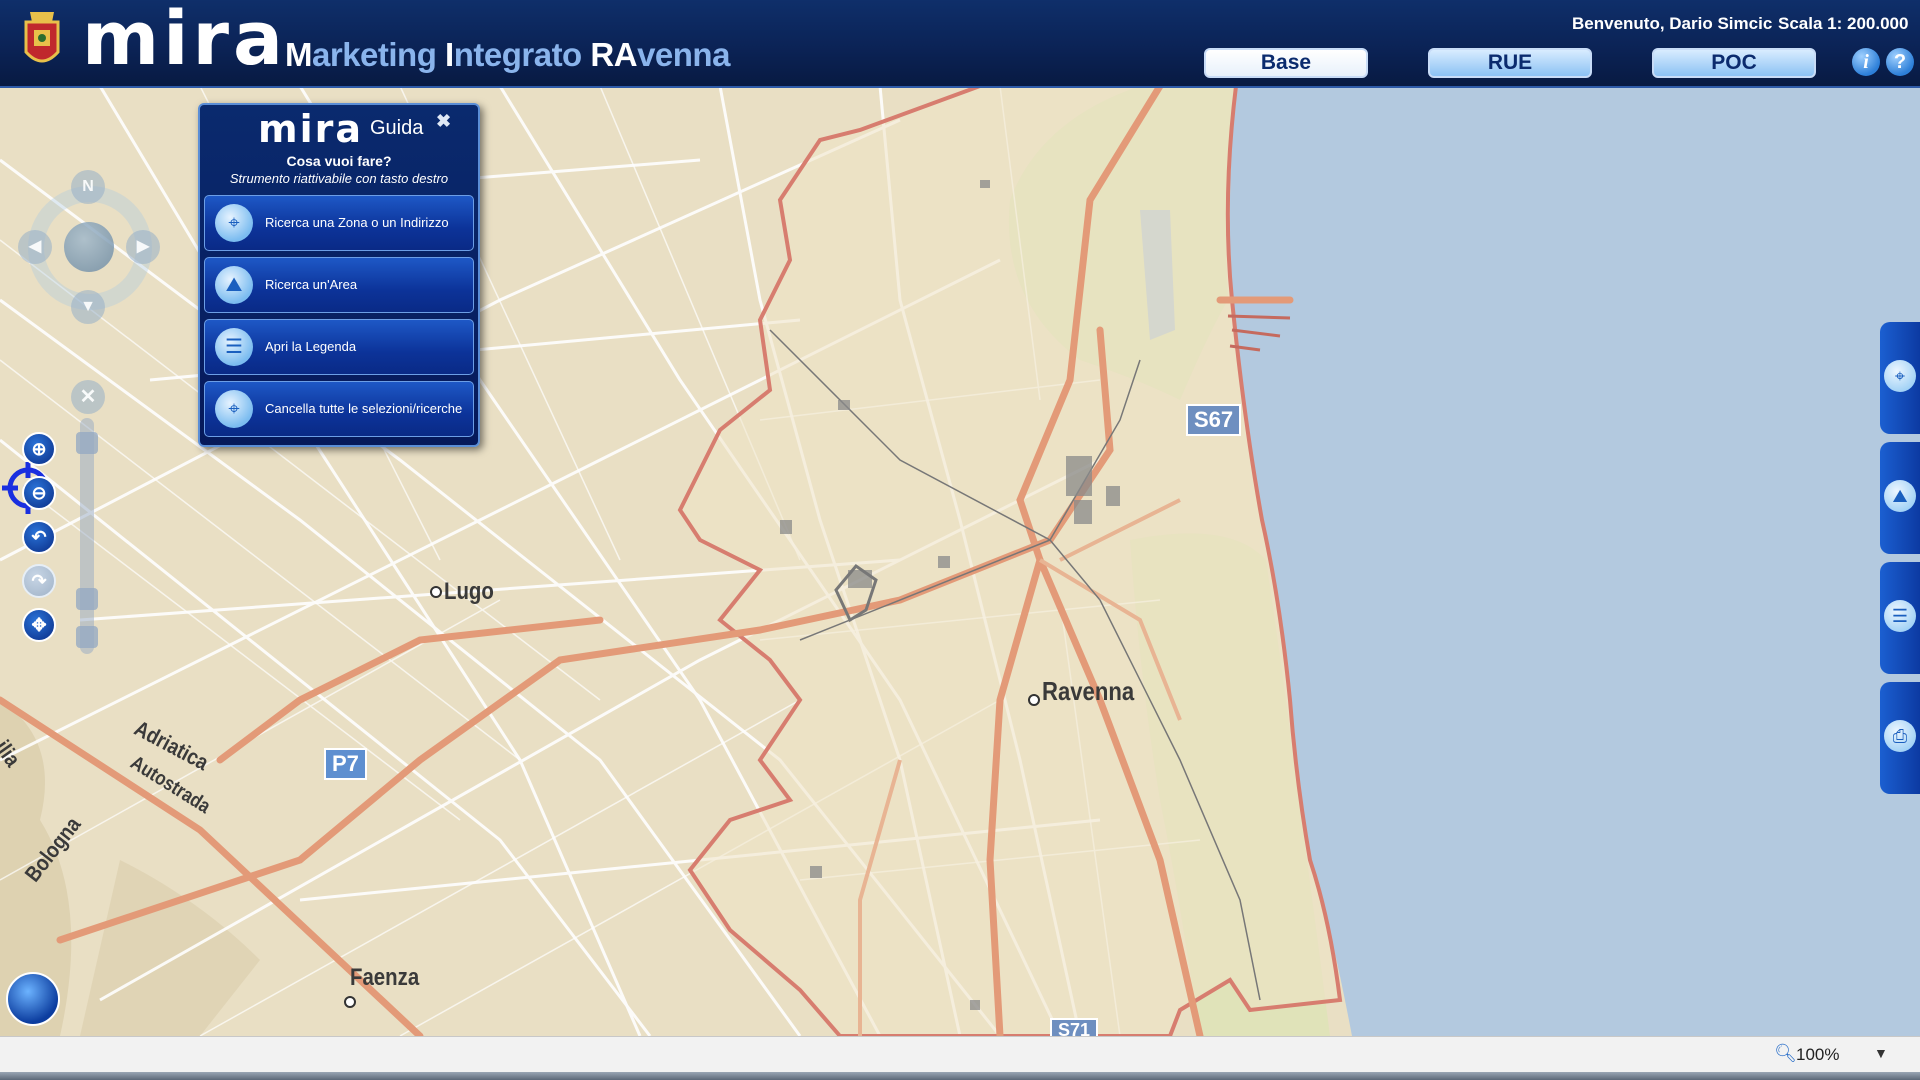 The height and width of the screenshot is (1080, 1920). I want to click on guide-item-clear-selections: ⌖ Cancella tutte le selezioni/ricerche, so click(339, 409).